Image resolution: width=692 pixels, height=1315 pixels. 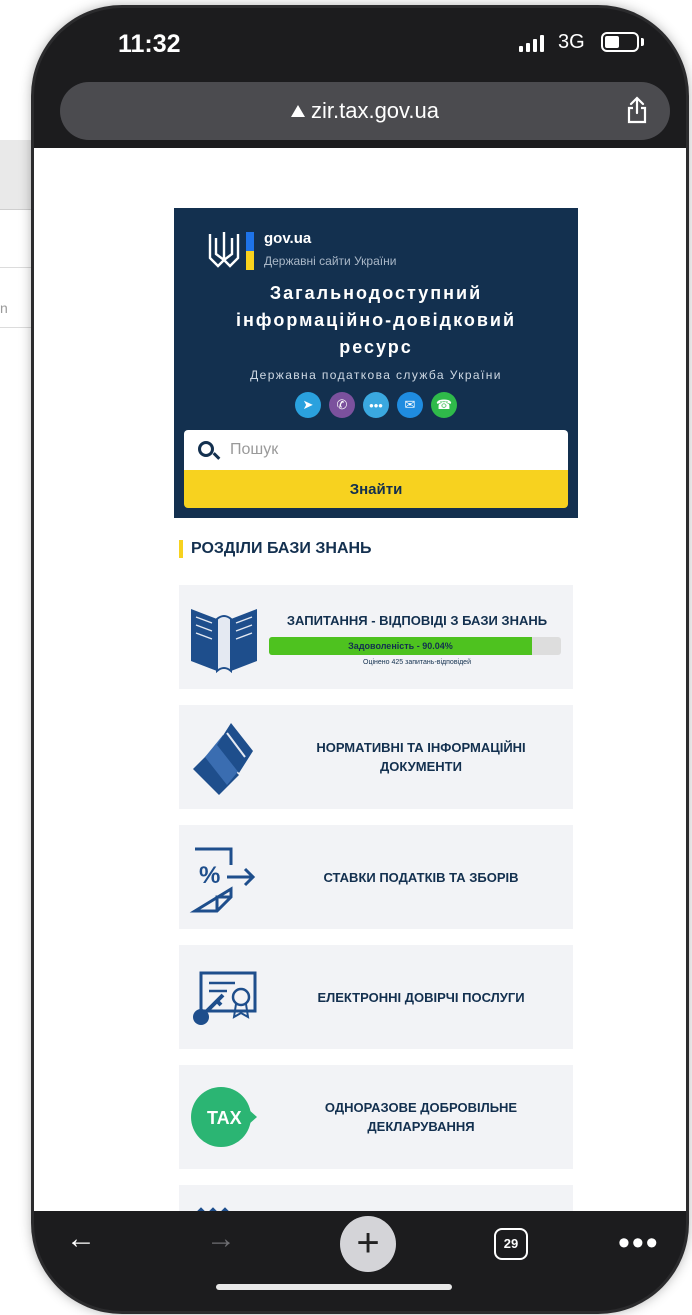 I want to click on search-box, so click(x=376, y=450).